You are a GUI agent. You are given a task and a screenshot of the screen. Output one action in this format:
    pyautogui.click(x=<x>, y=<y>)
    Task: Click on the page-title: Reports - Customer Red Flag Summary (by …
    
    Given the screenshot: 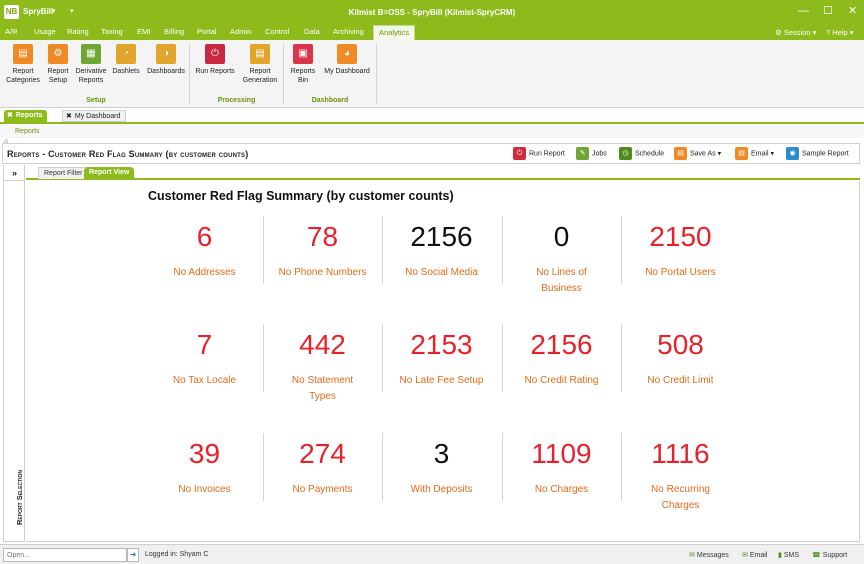 What is the action you would take?
    pyautogui.click(x=128, y=154)
    